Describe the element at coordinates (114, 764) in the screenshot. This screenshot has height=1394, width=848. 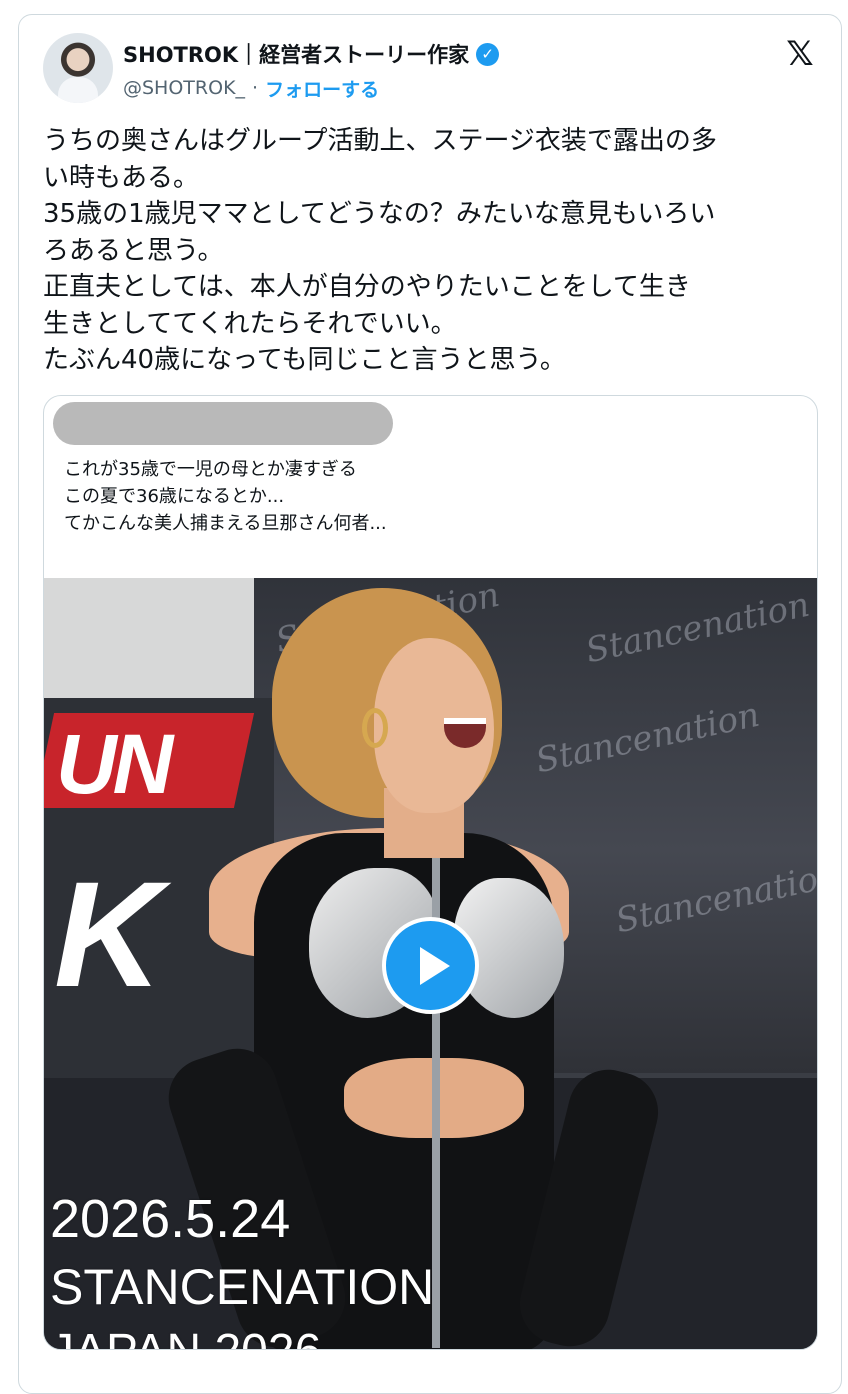
I see `sponsor-letters: UN` at that location.